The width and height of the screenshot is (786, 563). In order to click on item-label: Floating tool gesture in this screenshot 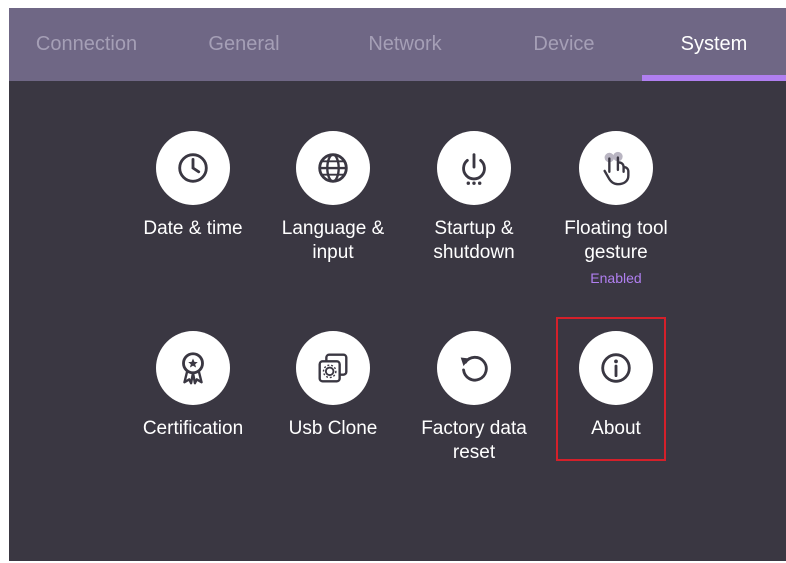, I will do `click(616, 240)`.